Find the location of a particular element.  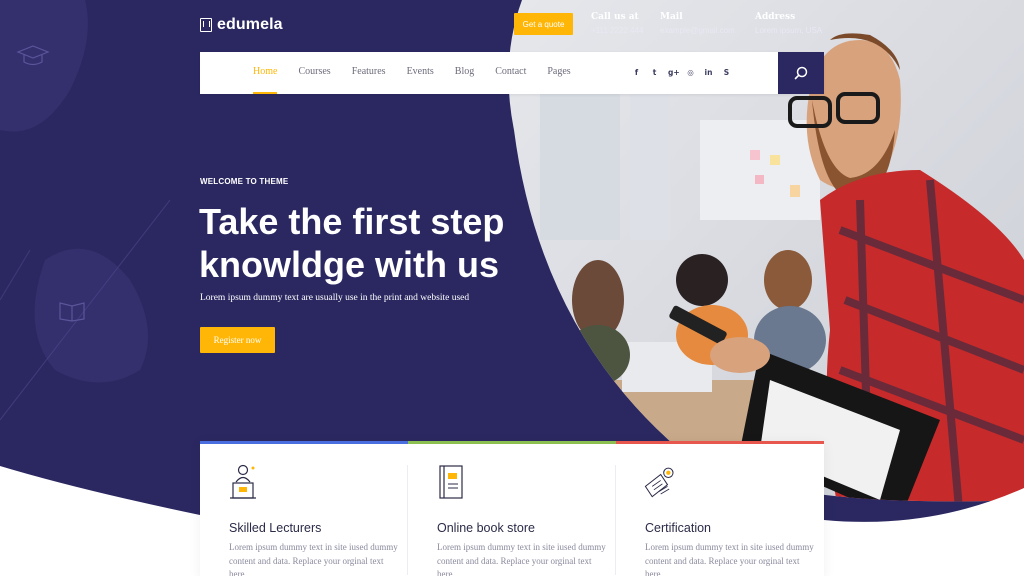

lecturer-icon is located at coordinates (243, 481).